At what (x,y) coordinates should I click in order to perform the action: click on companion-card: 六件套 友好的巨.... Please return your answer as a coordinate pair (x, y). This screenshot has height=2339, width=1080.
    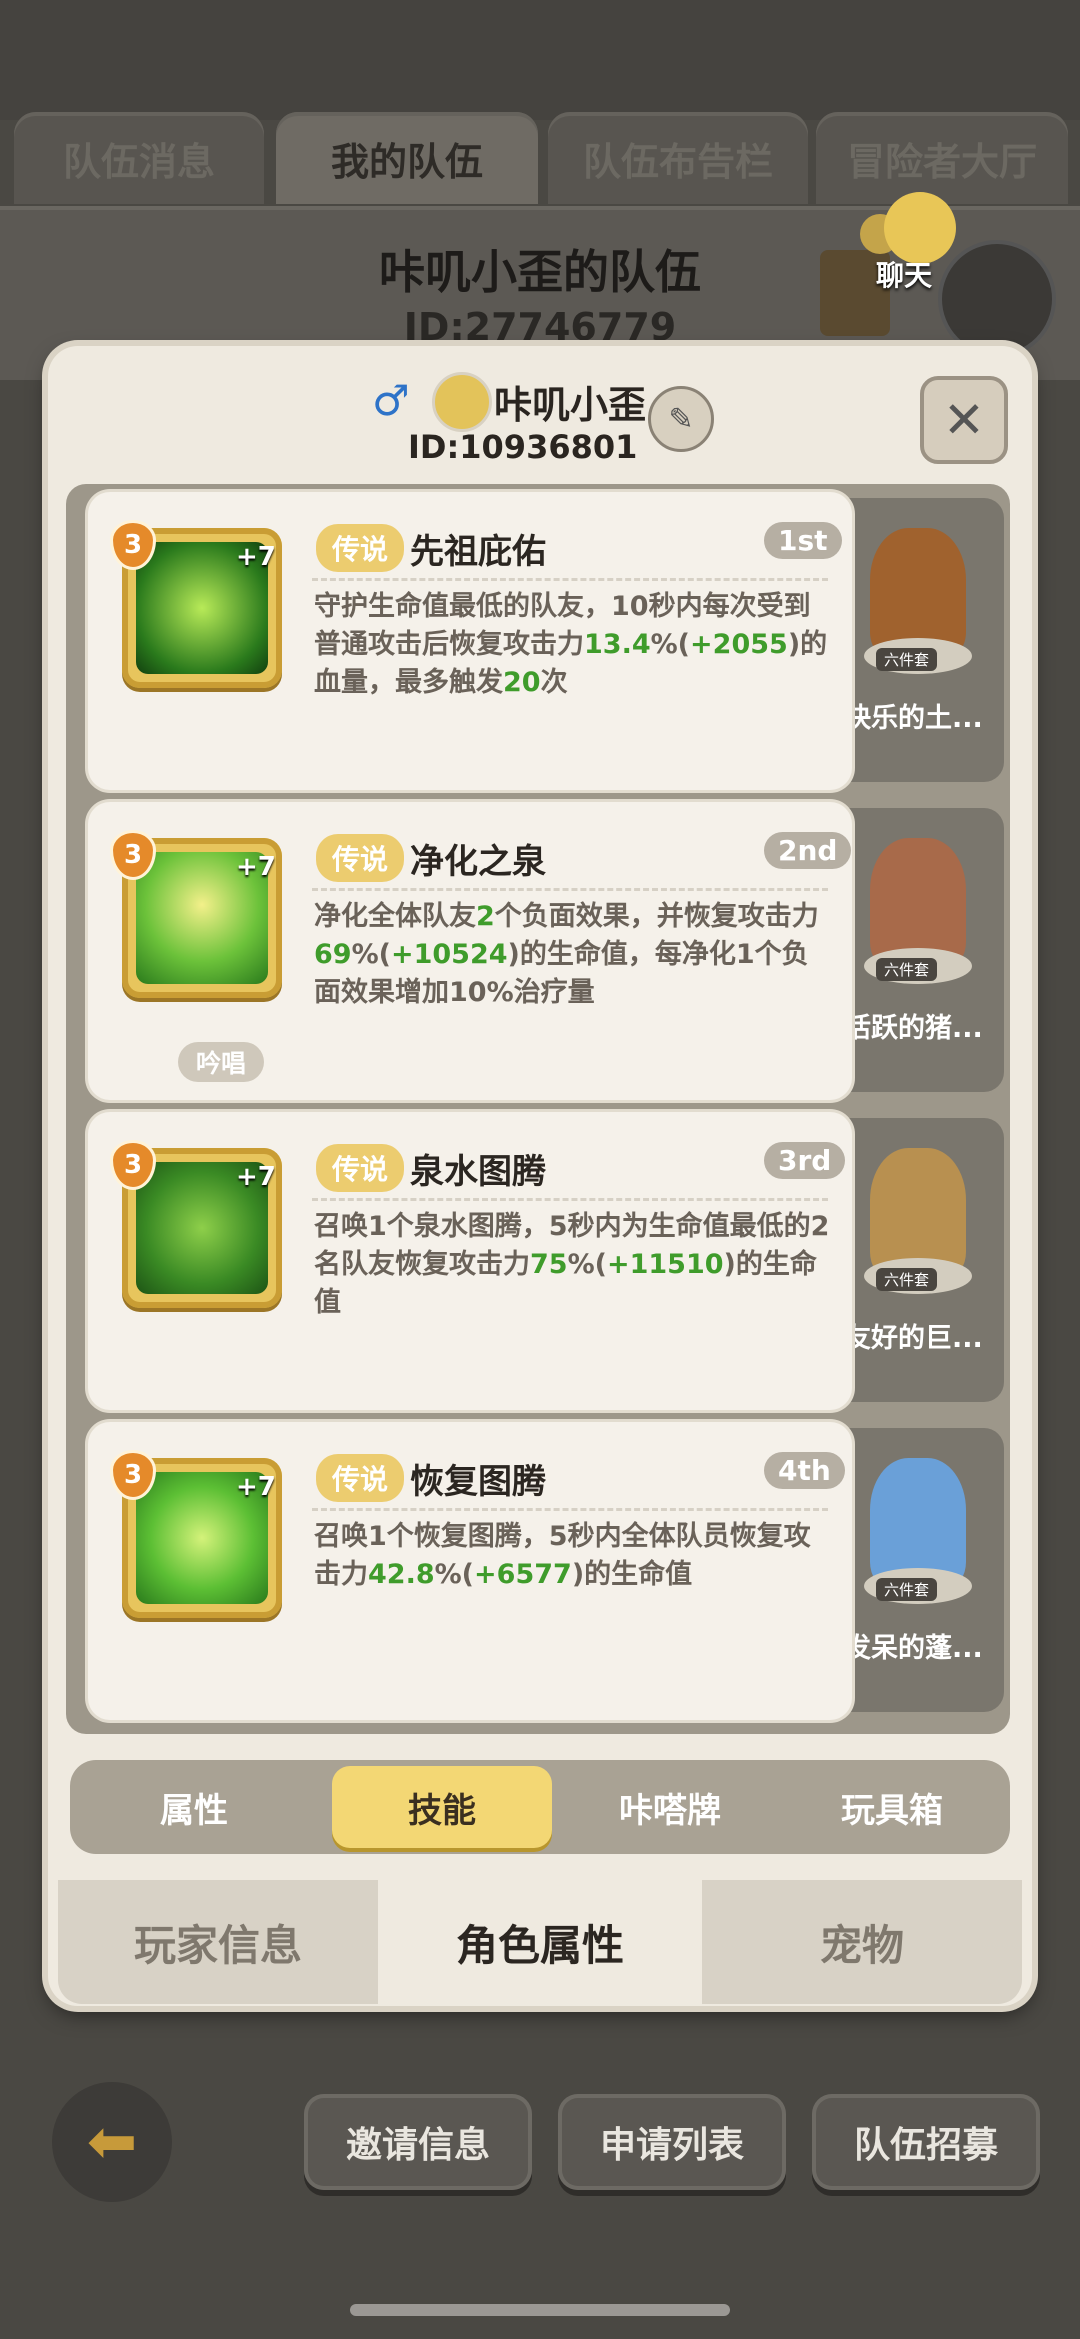
    Looking at the image, I should click on (918, 1260).